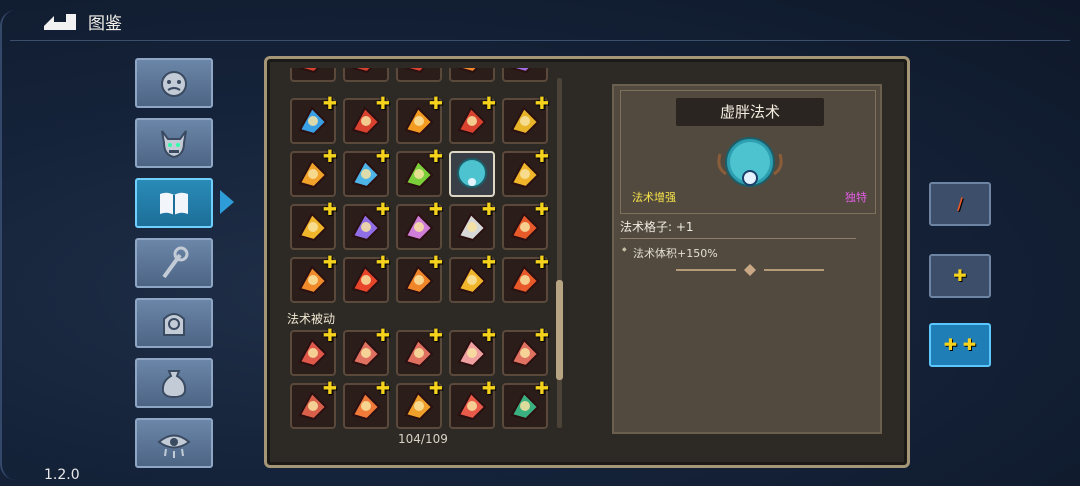 This screenshot has width=1080, height=486. What do you see at coordinates (525, 75) in the screenshot?
I see `spell-slot-purple` at bounding box center [525, 75].